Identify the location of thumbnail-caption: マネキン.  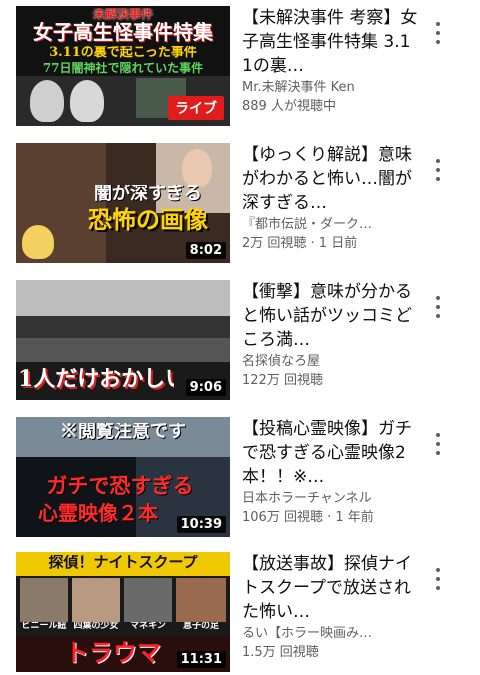
(148, 626).